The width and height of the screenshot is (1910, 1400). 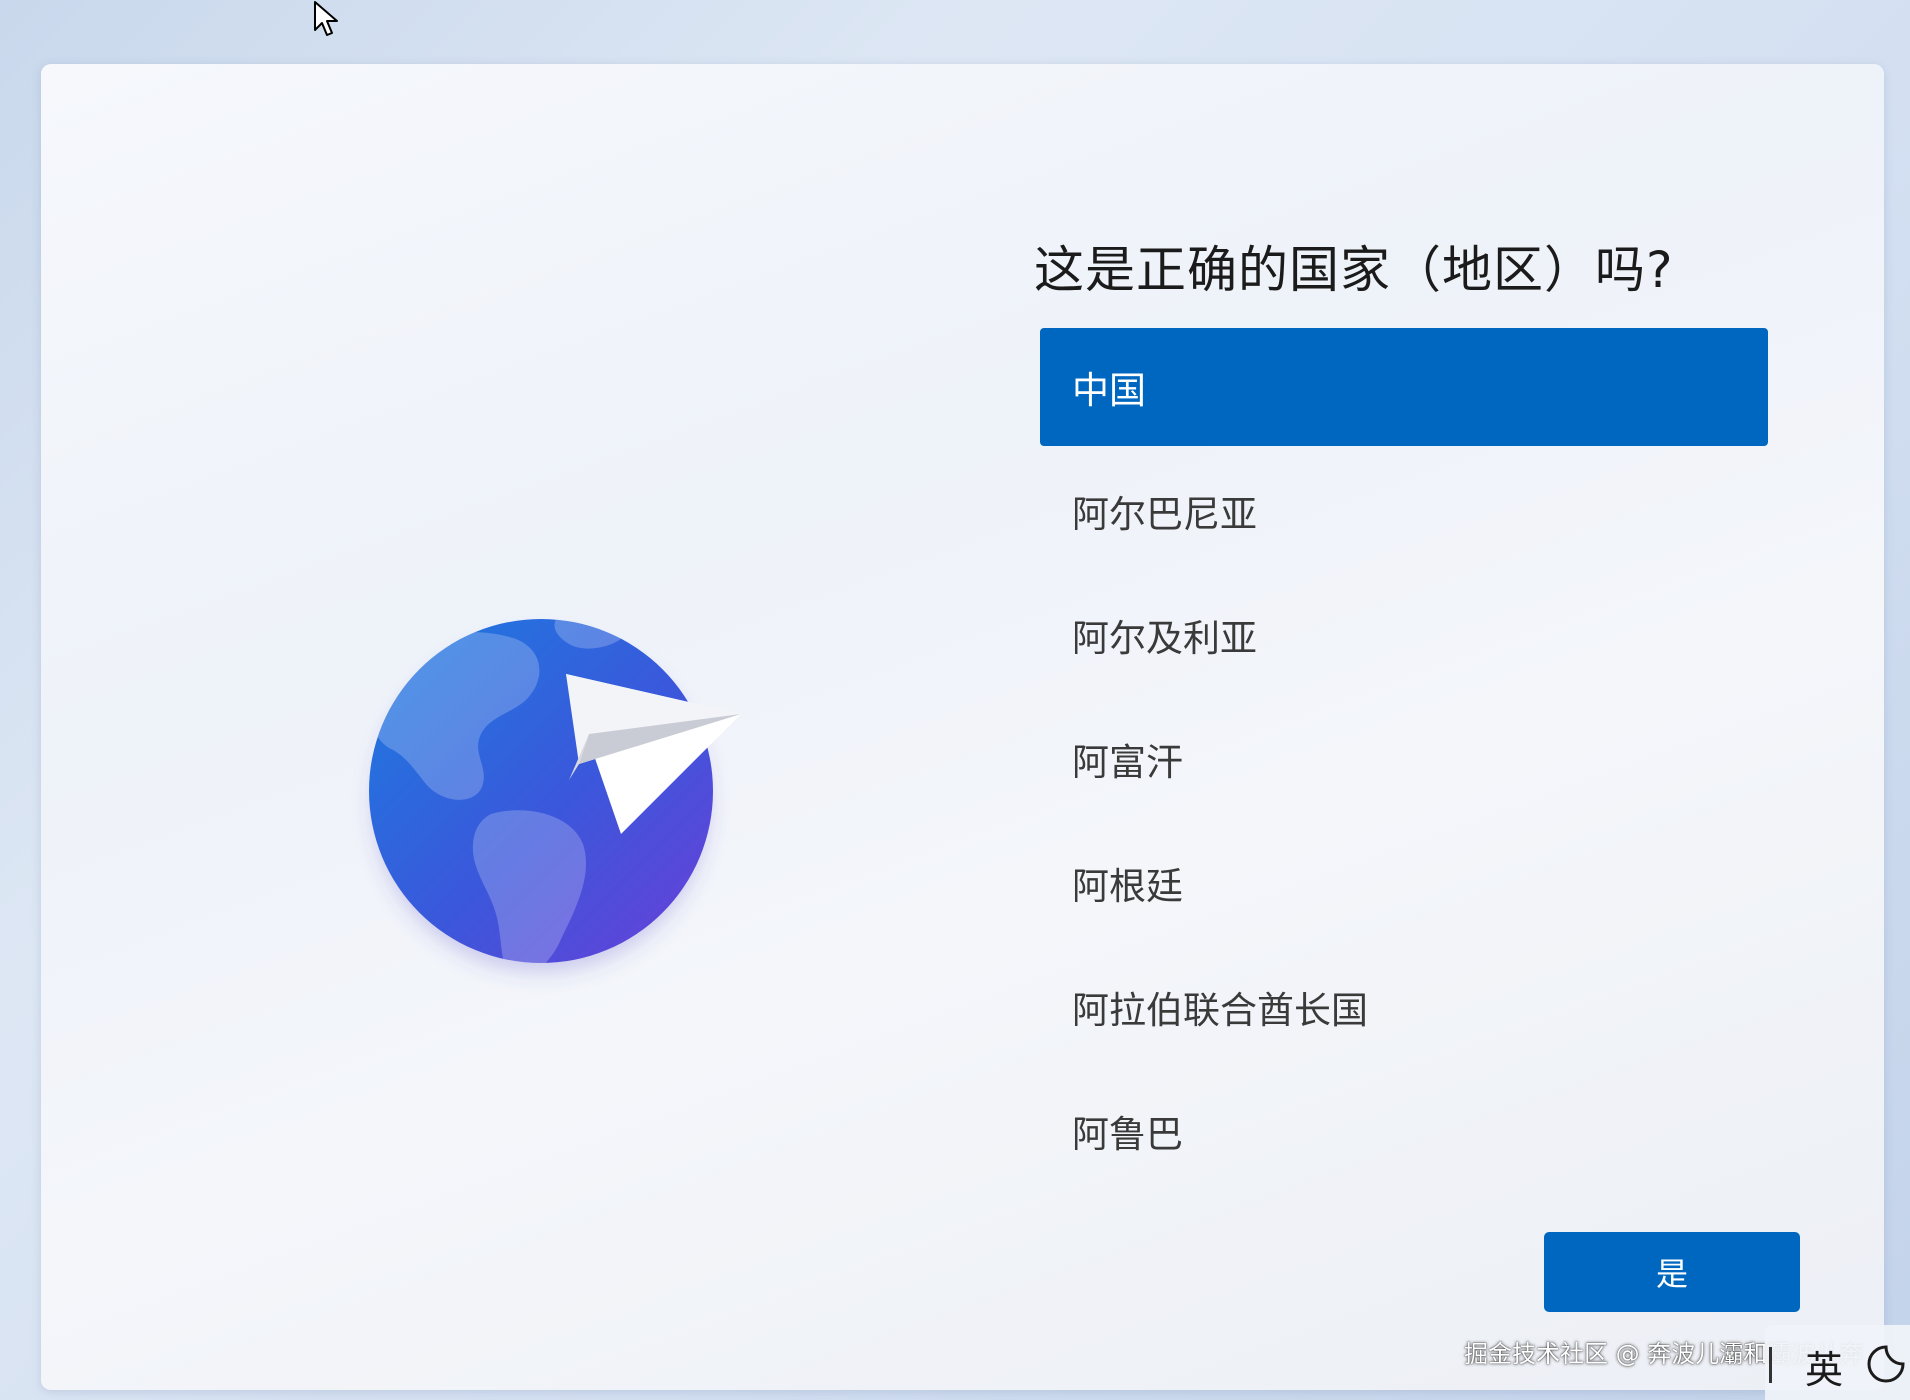 What do you see at coordinates (326, 18) in the screenshot?
I see `mouse-cursor-icon` at bounding box center [326, 18].